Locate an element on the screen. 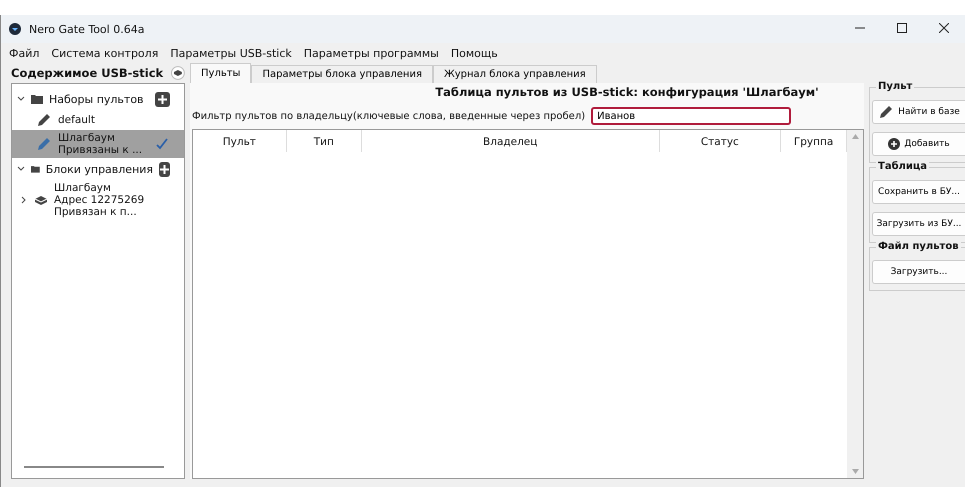 Image resolution: width=965 pixels, height=487 pixels. sidebar-title: Содержимое USB-stick is located at coordinates (87, 73).